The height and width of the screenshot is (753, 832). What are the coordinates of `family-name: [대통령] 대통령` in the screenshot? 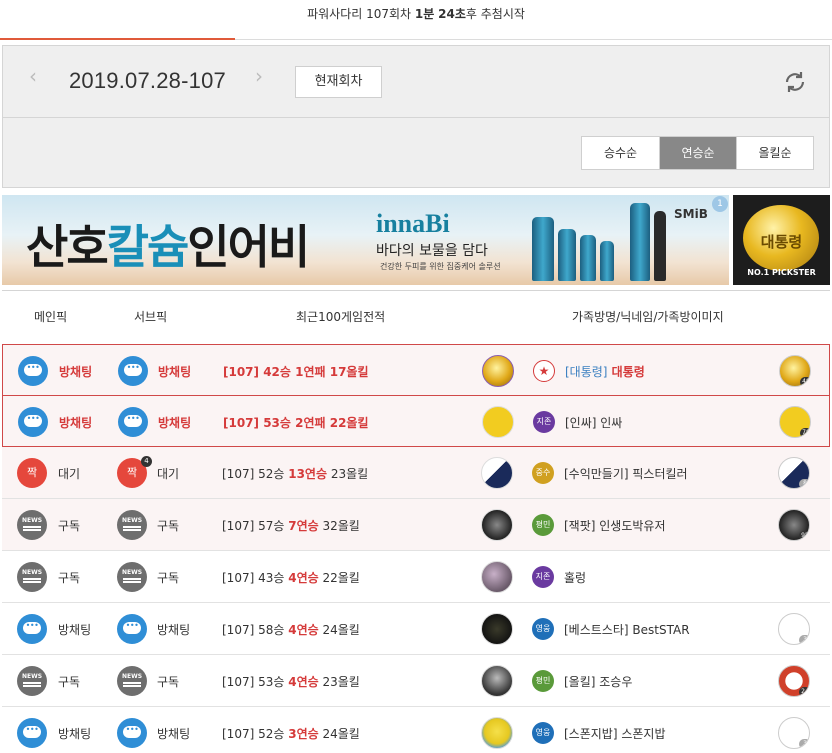 It's located at (605, 371).